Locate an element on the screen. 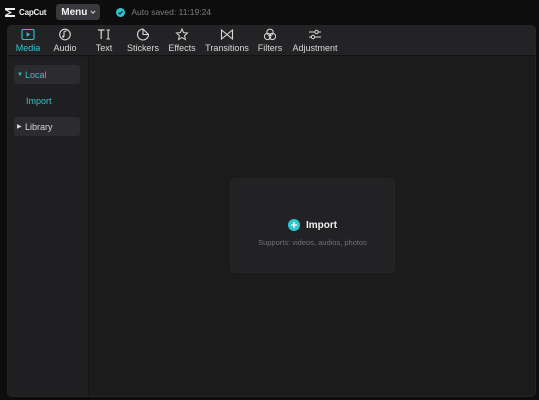 The height and width of the screenshot is (400, 539). title-bar: CapCut Menu Auto saved: 11:19:24 is located at coordinates (269, 12).